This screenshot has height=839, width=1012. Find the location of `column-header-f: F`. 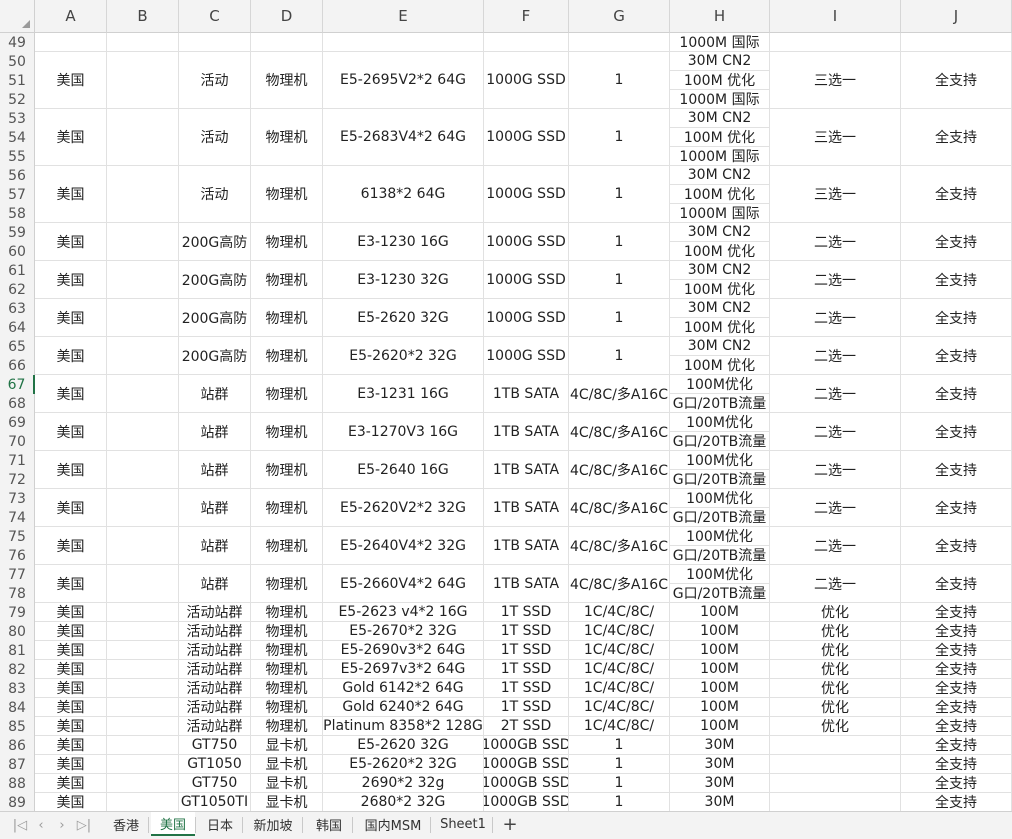

column-header-f: F is located at coordinates (526, 16).